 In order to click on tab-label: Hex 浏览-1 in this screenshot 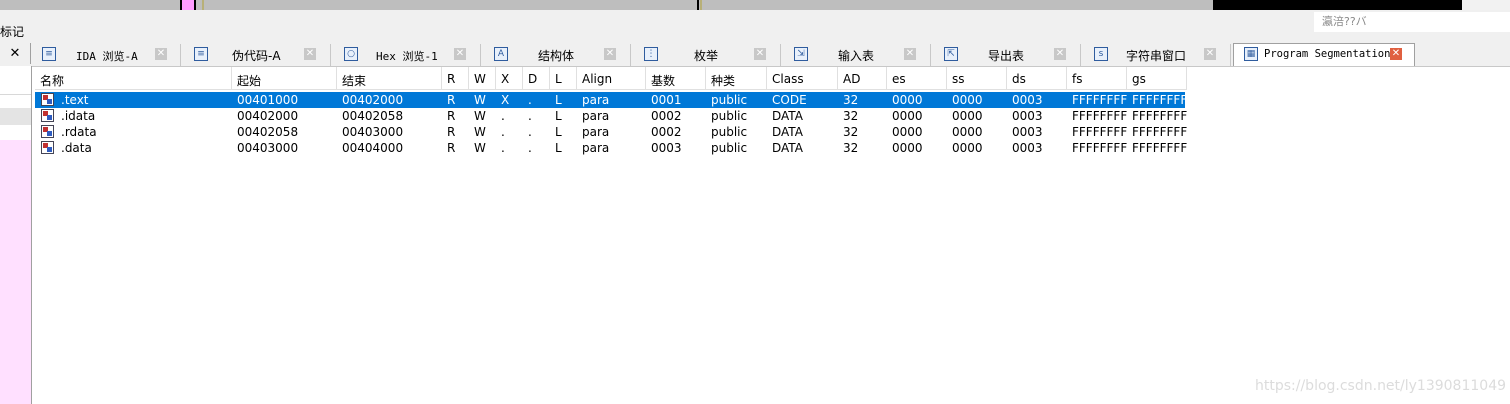, I will do `click(407, 56)`.